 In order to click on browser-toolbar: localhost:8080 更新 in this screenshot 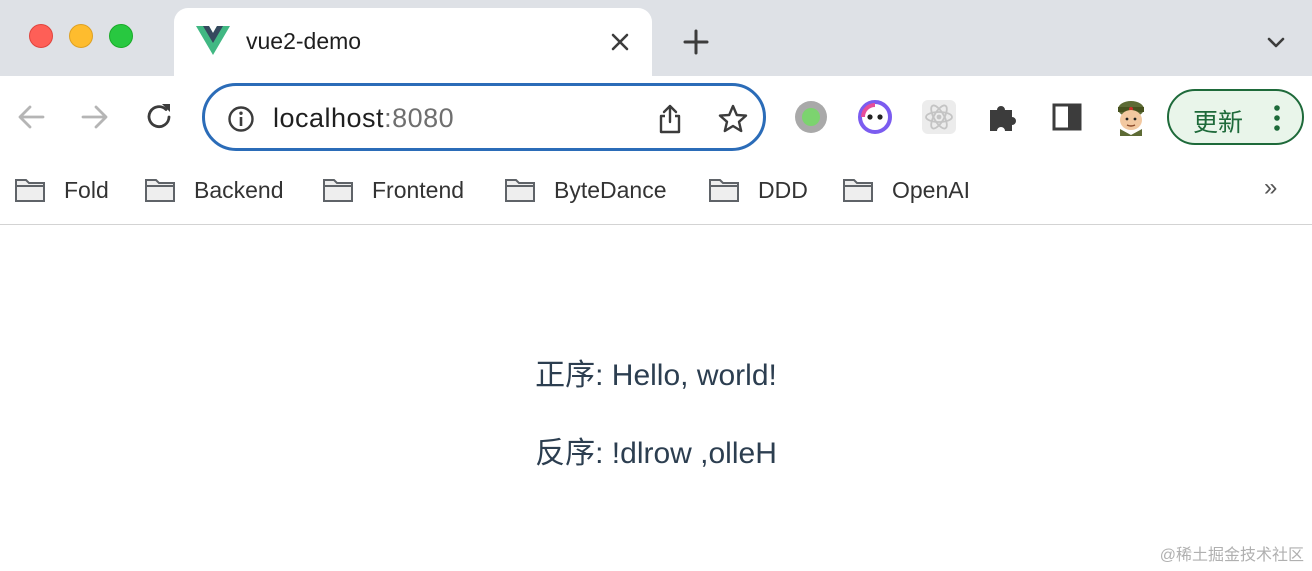, I will do `click(656, 118)`.